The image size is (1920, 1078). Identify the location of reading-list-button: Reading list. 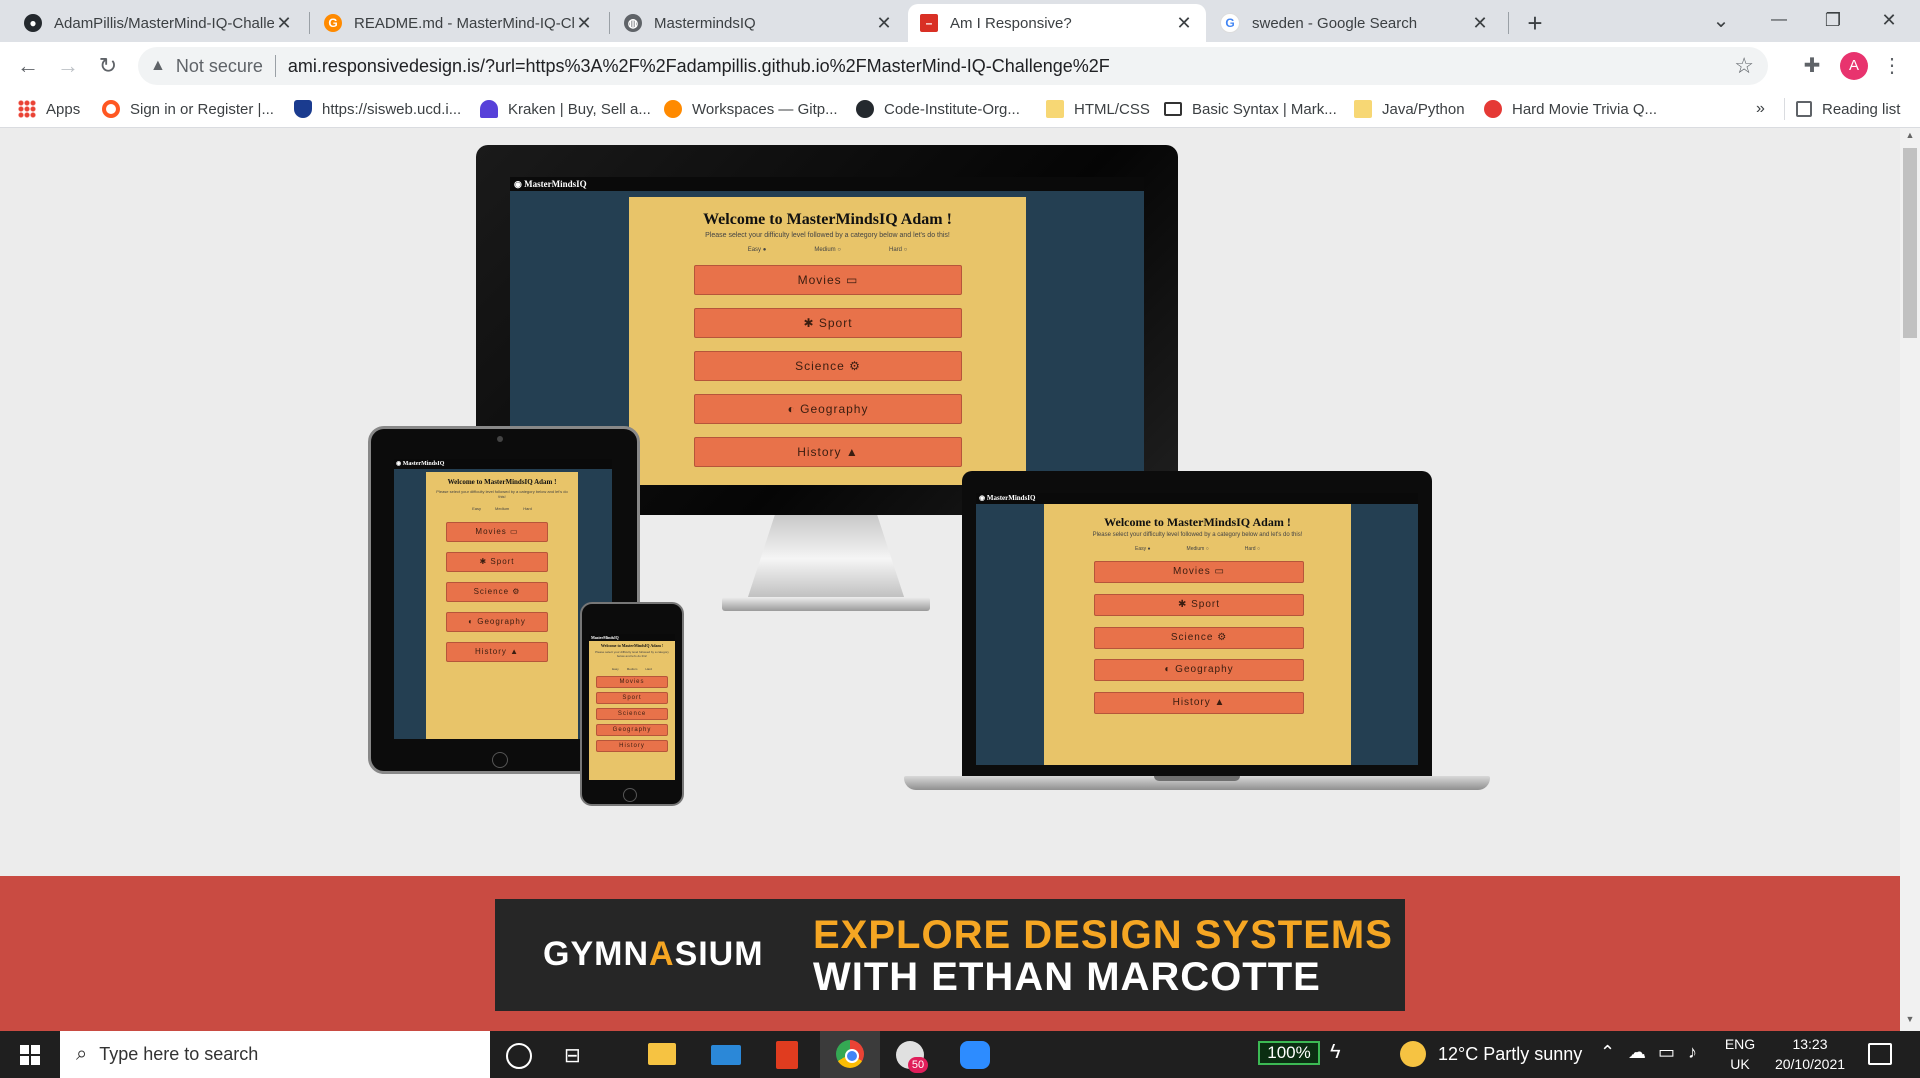
(1848, 109).